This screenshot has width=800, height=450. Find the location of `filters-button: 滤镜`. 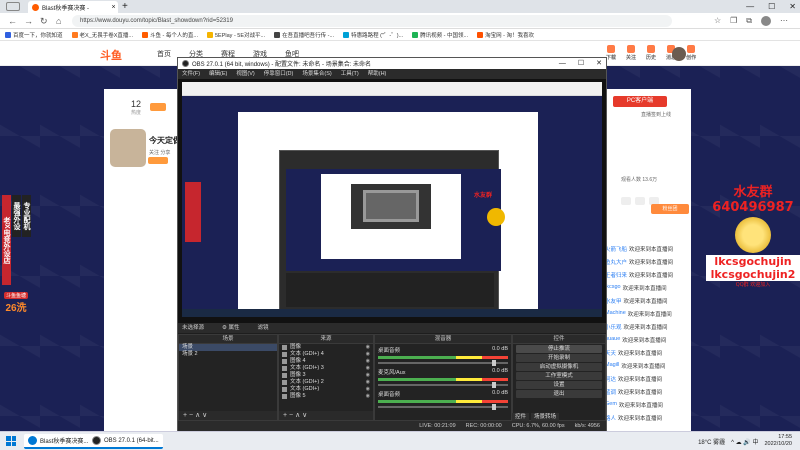

filters-button: 滤镜 is located at coordinates (262, 328).